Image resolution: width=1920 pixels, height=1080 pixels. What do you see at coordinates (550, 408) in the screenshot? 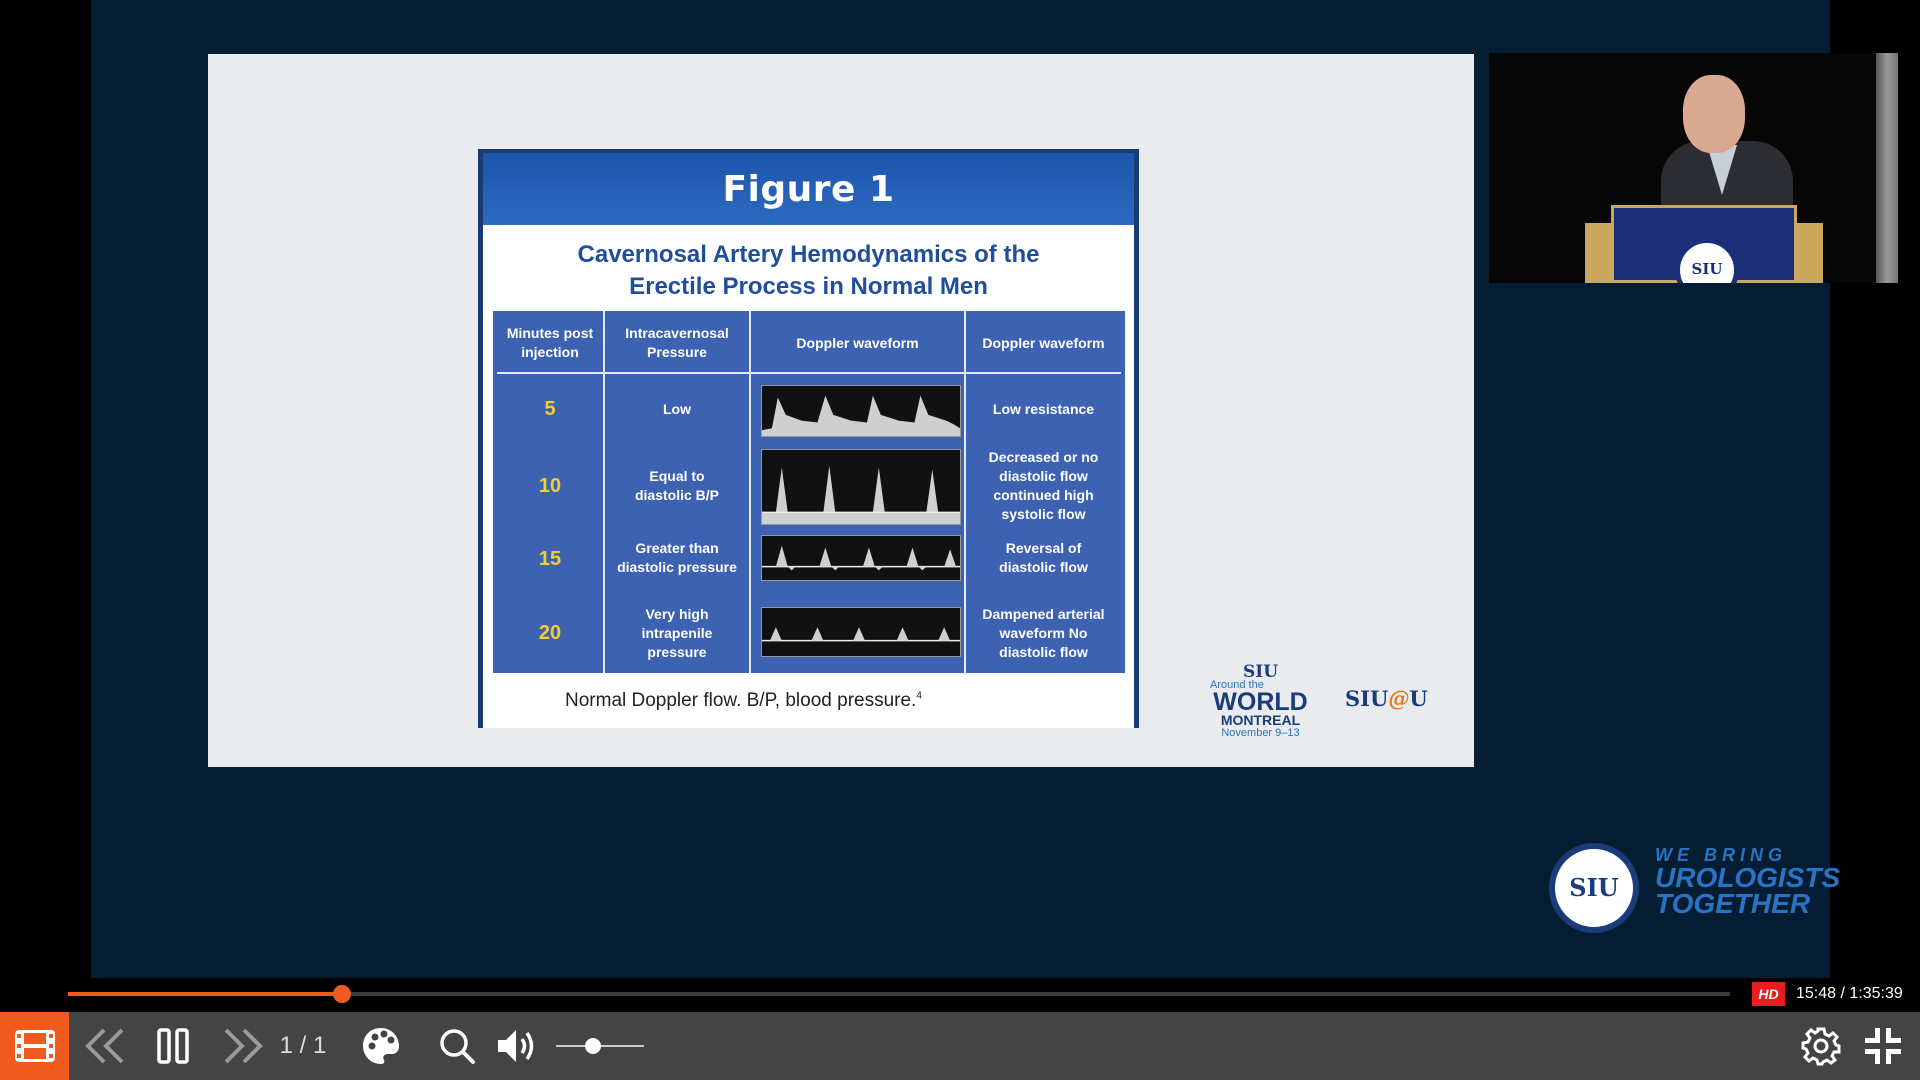
I see `table-minutes: 5` at bounding box center [550, 408].